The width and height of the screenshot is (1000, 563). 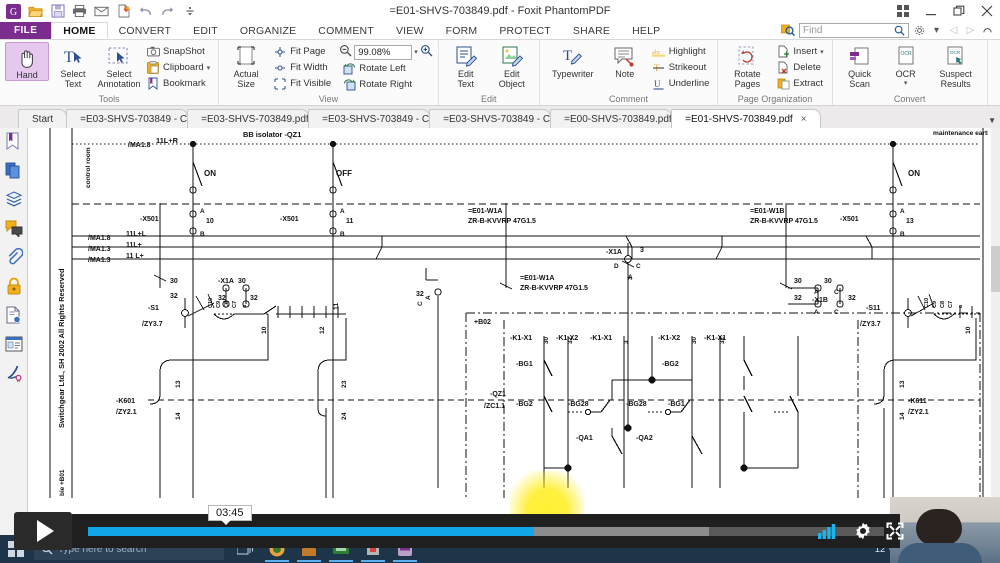 I want to click on tab-home: HOME, so click(x=79, y=30).